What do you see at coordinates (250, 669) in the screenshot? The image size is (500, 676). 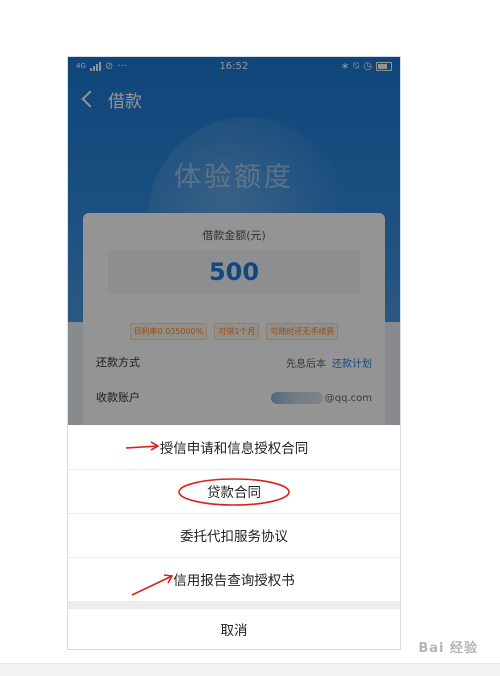 I see `page-bottom-strip` at bounding box center [250, 669].